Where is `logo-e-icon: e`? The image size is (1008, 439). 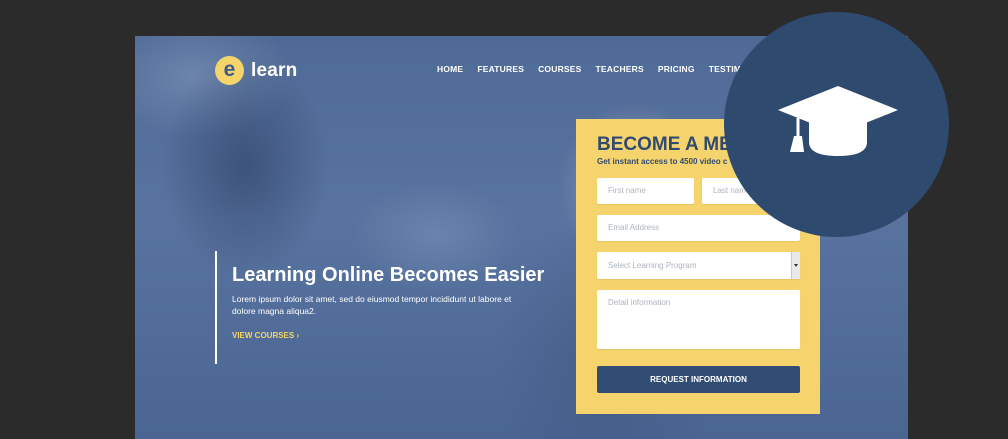
logo-e-icon: e is located at coordinates (229, 70).